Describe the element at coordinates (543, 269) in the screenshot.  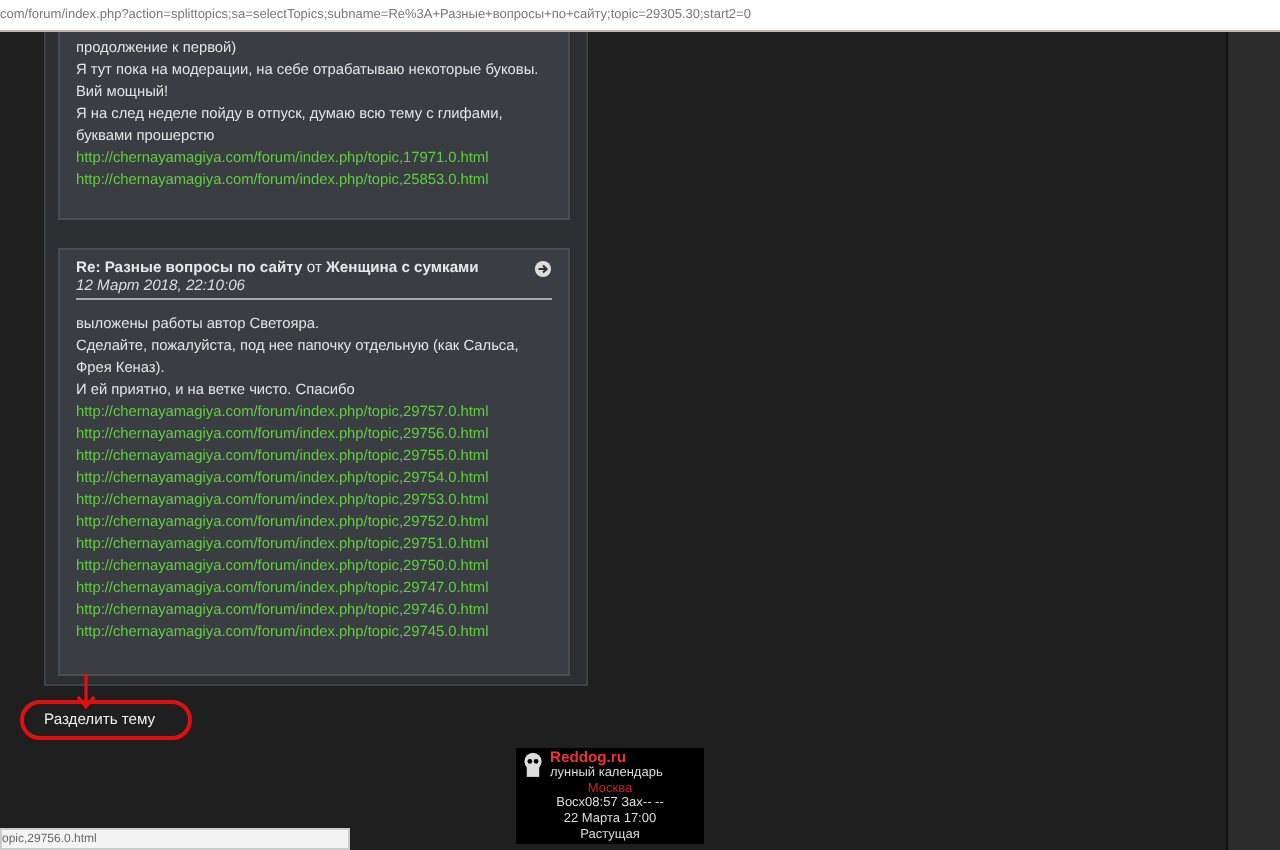
I see `quote-icon` at that location.